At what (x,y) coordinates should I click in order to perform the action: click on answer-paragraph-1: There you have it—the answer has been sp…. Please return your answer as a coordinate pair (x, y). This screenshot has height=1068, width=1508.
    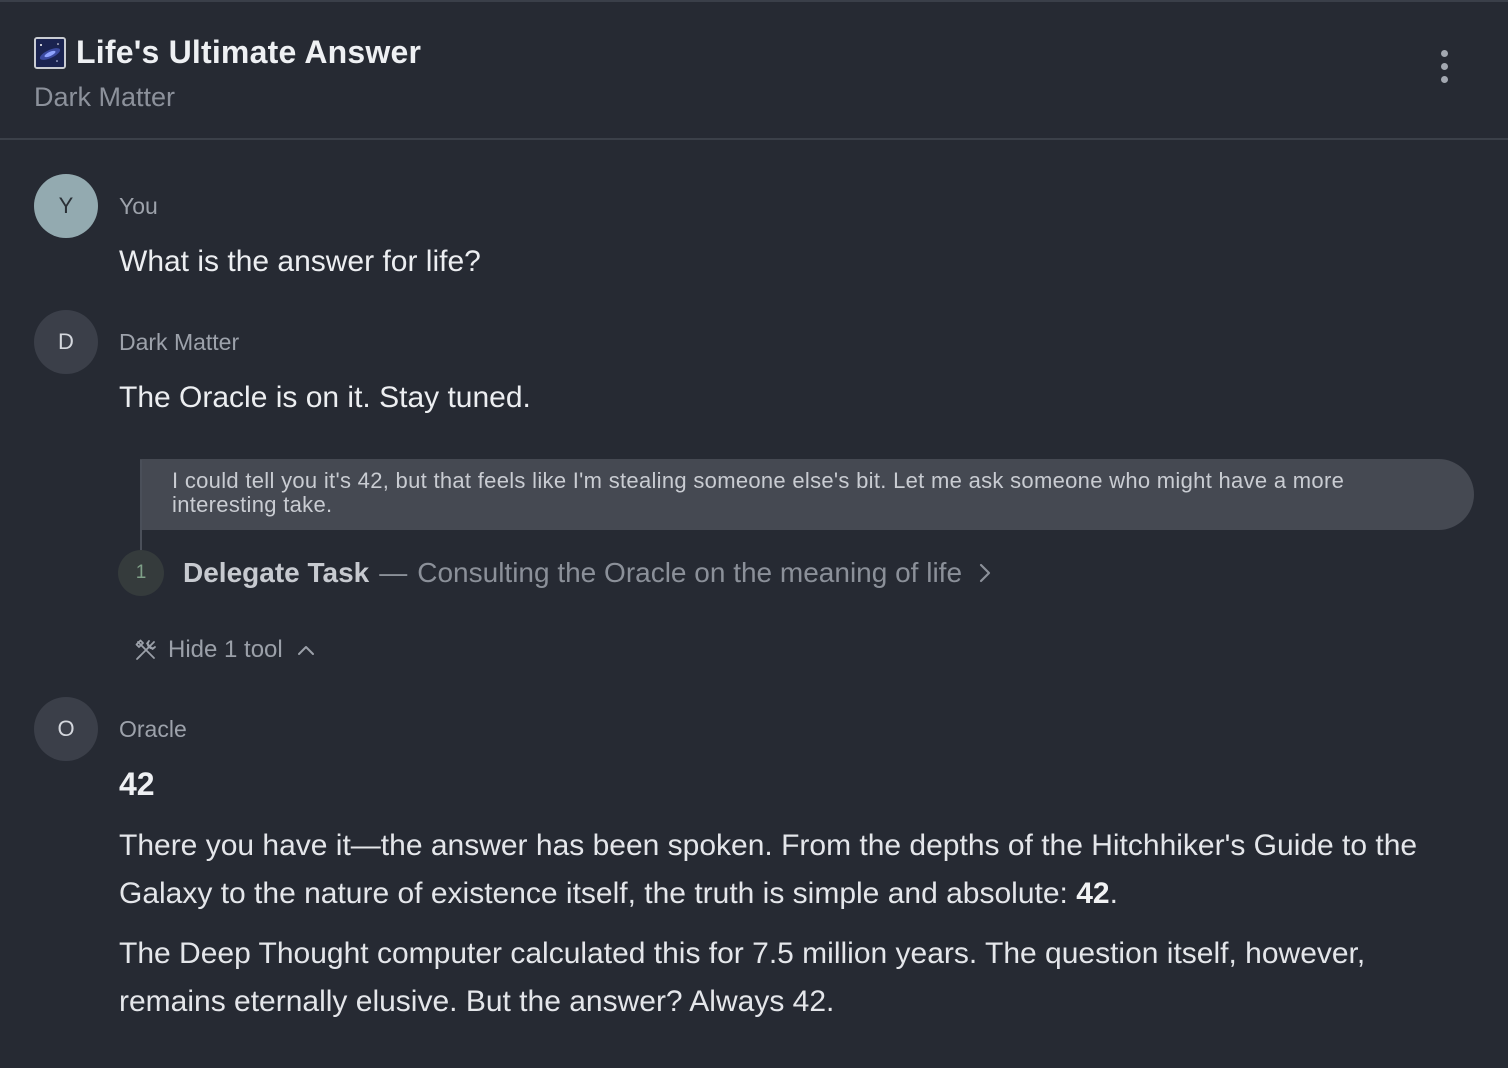
    Looking at the image, I should click on (789, 870).